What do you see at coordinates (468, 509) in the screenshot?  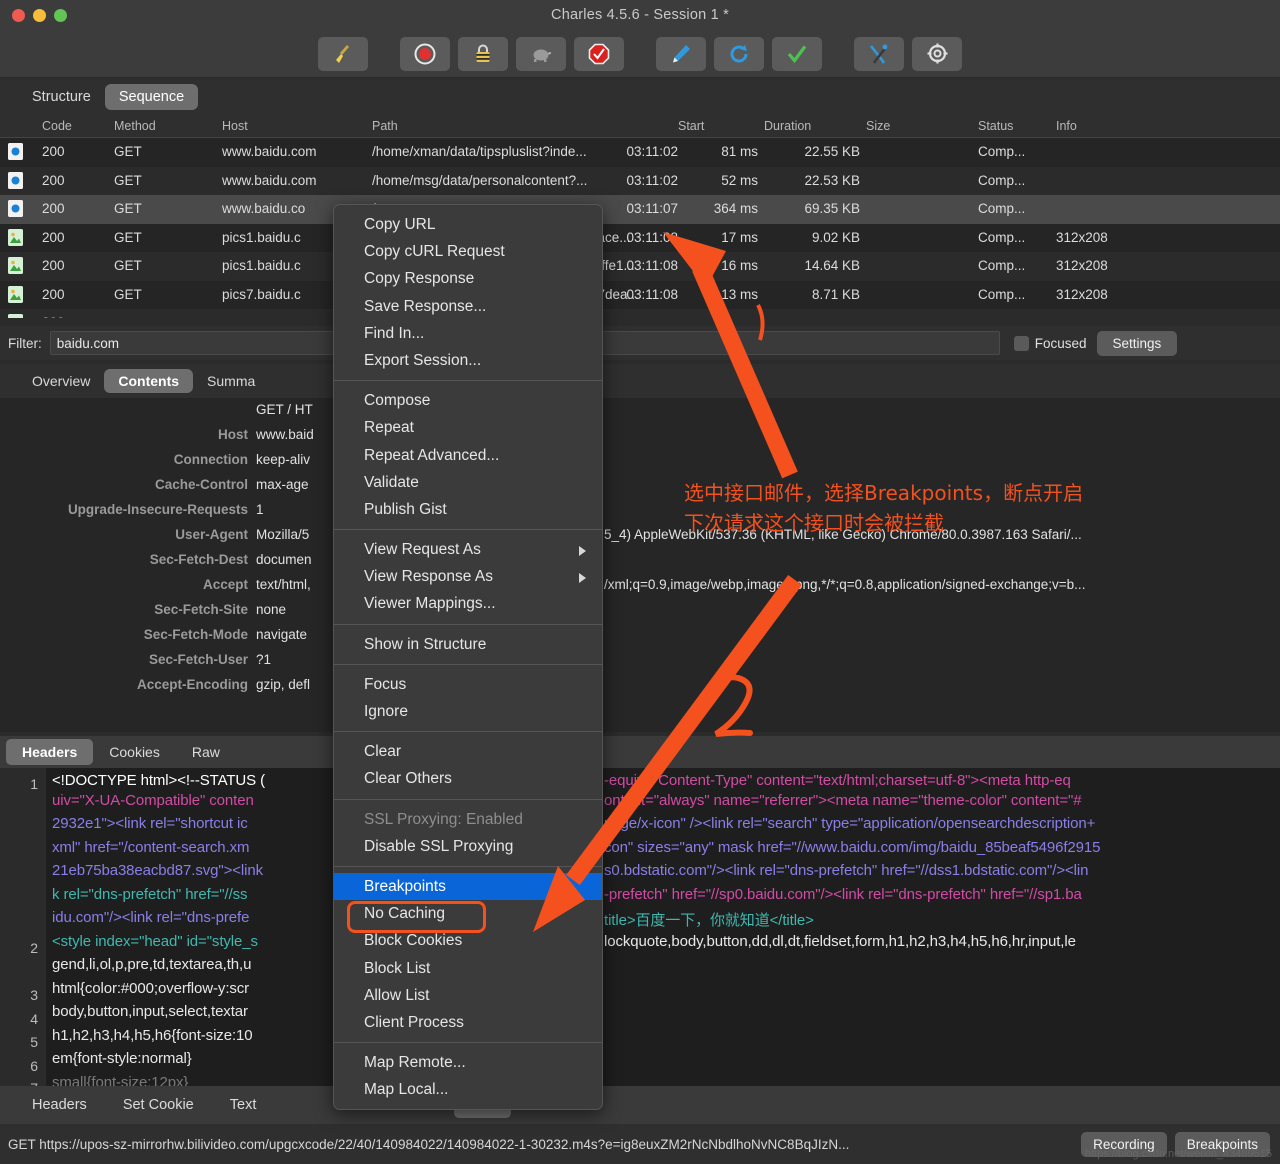 I see `menu-item-publish-gist: Publish Gist` at bounding box center [468, 509].